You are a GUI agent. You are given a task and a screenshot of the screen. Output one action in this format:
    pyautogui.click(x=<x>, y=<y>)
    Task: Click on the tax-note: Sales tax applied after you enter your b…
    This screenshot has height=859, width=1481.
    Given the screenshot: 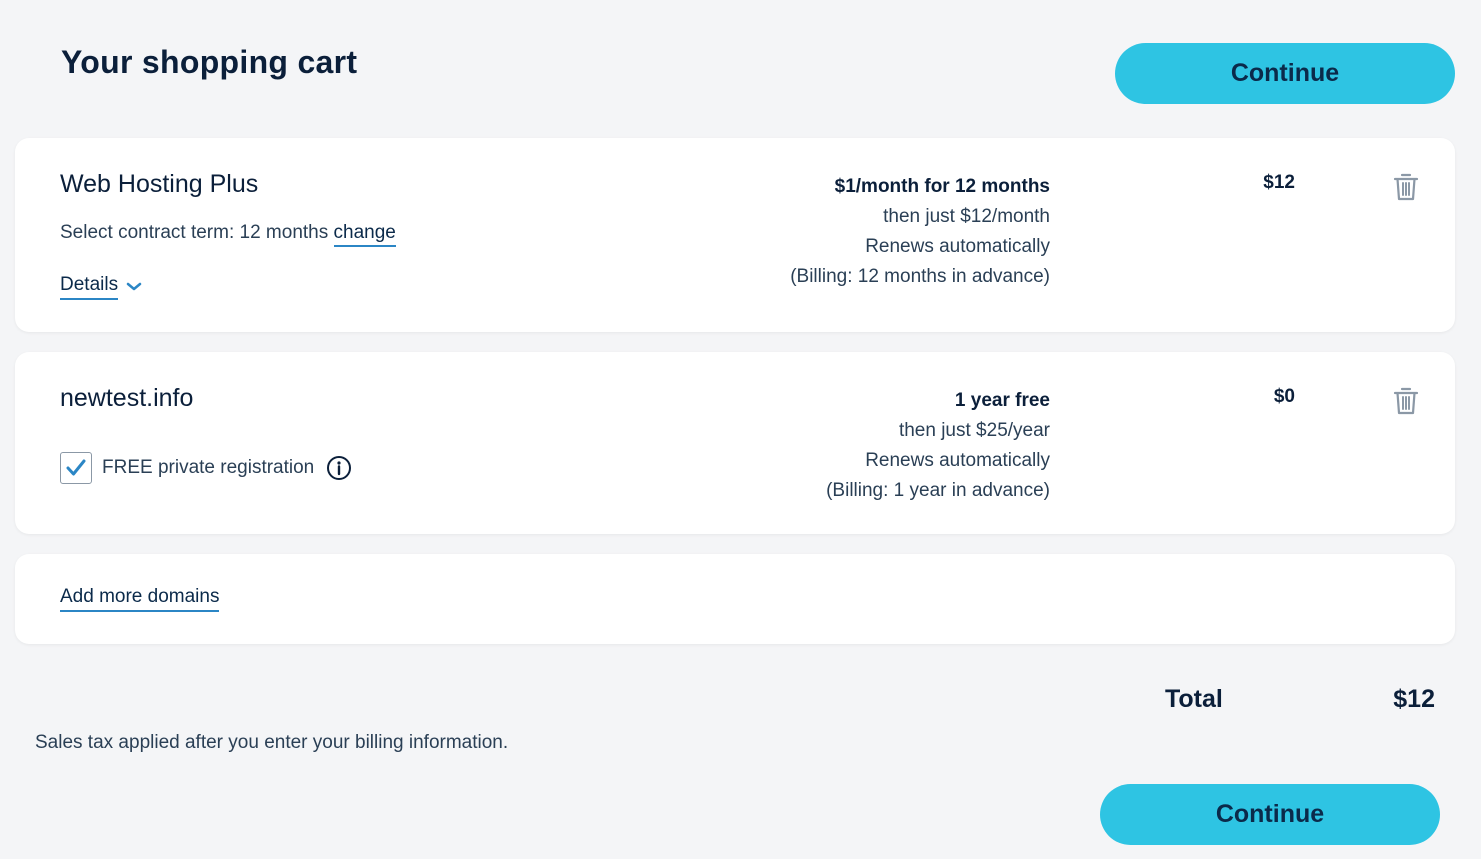 What is the action you would take?
    pyautogui.click(x=272, y=742)
    